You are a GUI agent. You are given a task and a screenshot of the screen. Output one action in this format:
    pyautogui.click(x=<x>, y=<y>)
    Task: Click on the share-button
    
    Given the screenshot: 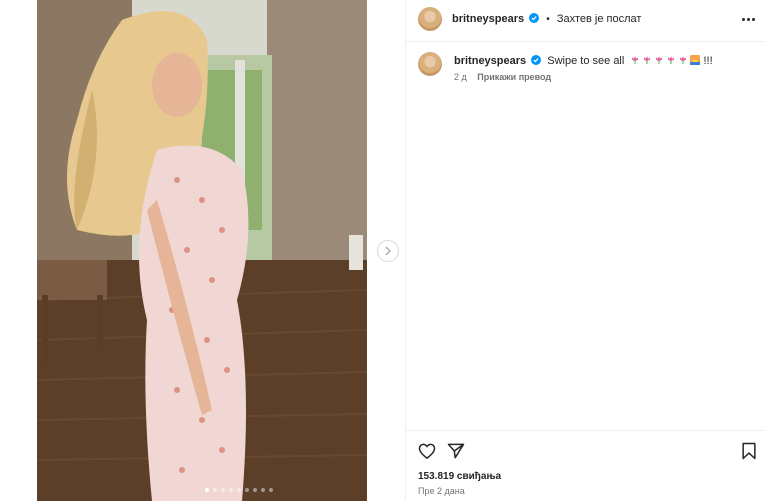 What is the action you would take?
    pyautogui.click(x=456, y=451)
    